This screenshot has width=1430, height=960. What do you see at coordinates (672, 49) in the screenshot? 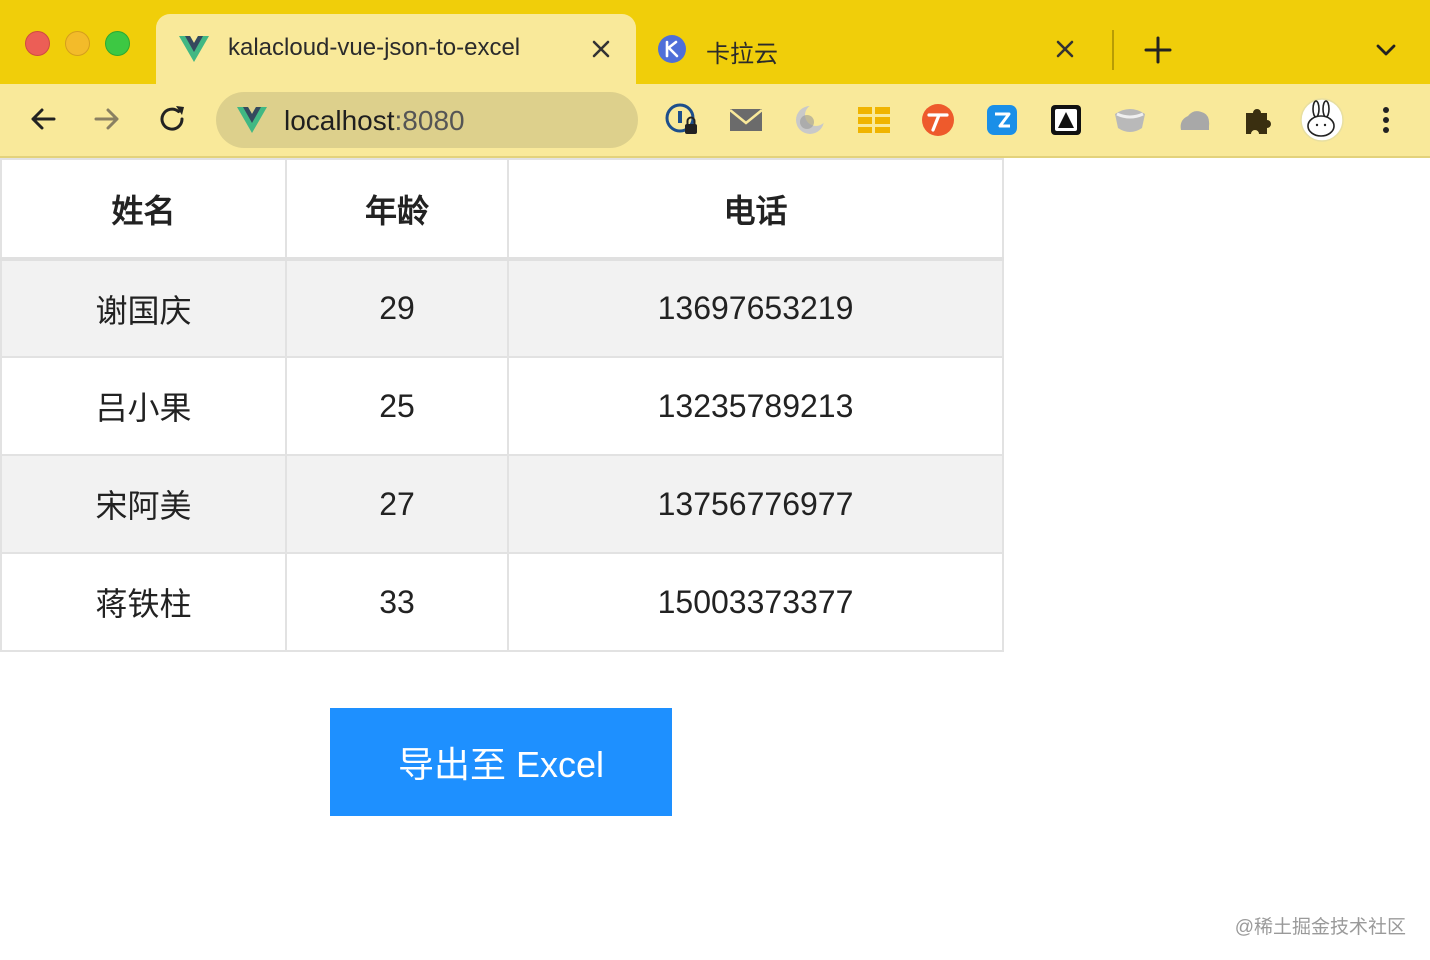
I see `kalacloud-icon` at bounding box center [672, 49].